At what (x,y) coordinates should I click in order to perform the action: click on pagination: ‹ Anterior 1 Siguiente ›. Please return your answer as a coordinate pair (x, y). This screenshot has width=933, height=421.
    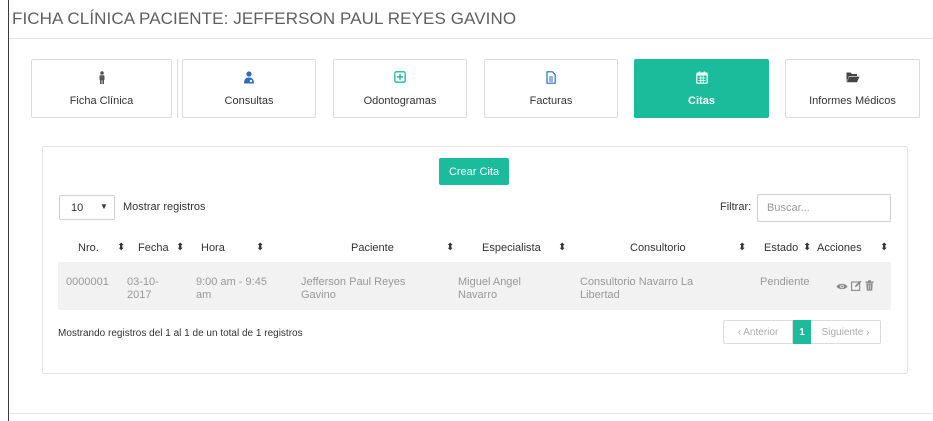
    Looking at the image, I should click on (802, 332).